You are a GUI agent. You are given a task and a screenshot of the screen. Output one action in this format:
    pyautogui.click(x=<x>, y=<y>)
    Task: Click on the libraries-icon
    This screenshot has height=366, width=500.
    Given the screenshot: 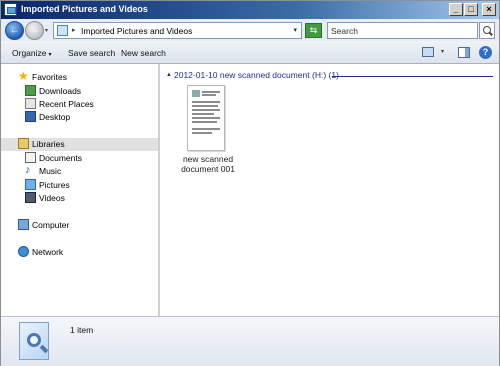 What is the action you would take?
    pyautogui.click(x=23, y=143)
    